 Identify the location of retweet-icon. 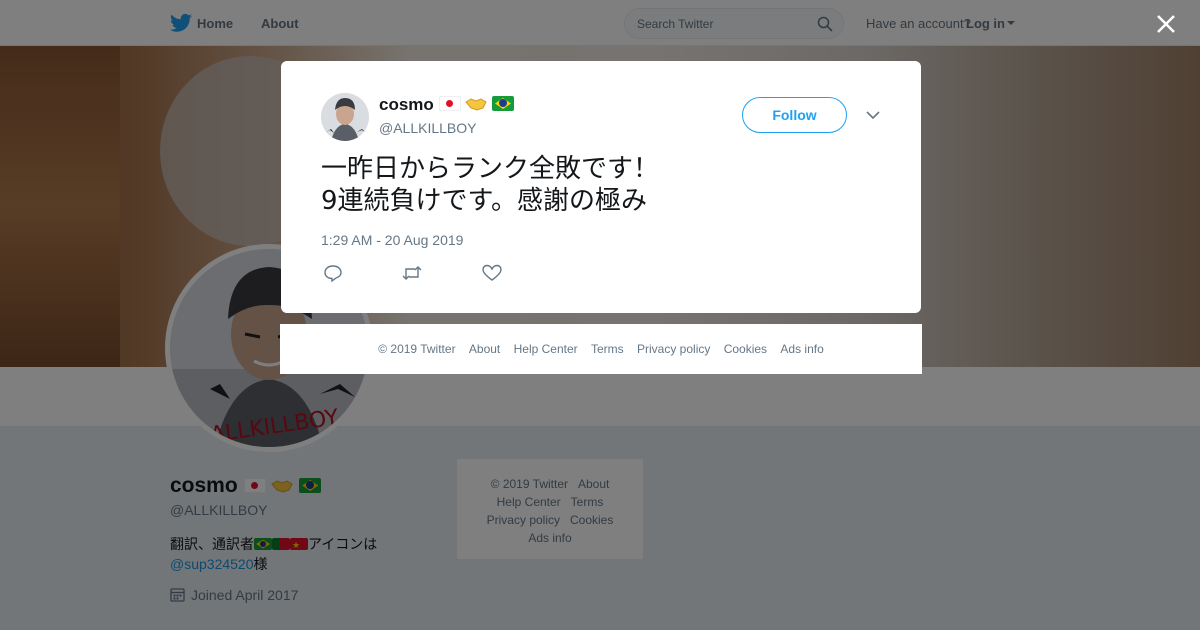
(412, 273).